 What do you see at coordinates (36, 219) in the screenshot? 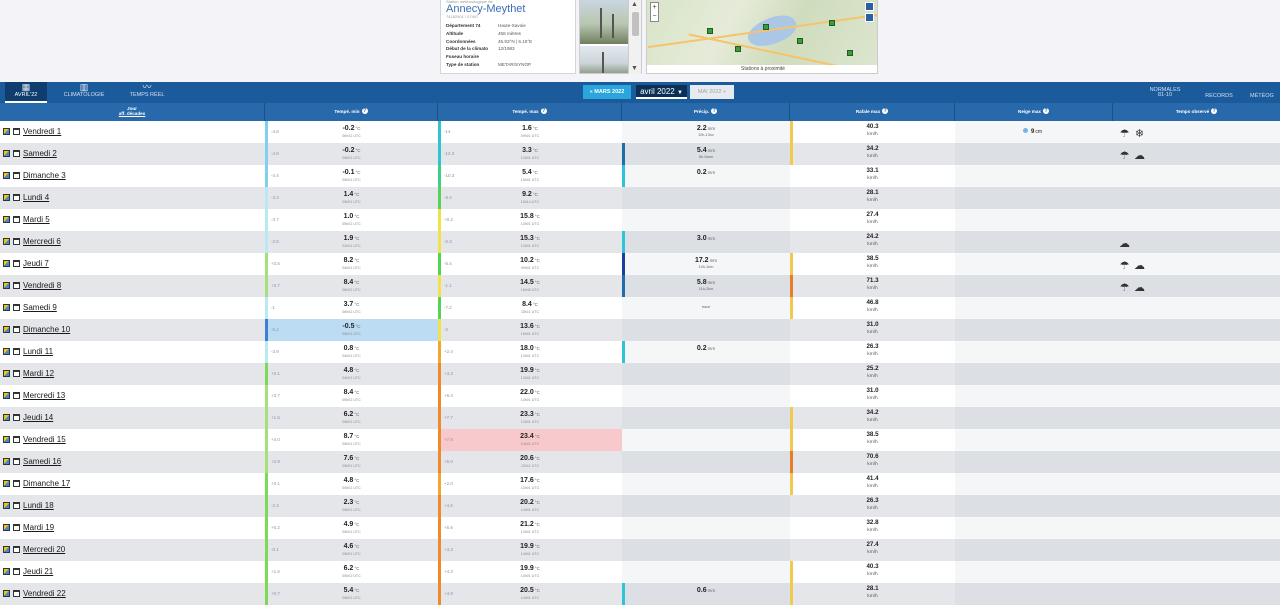
I see `day-link: Mardi 5` at bounding box center [36, 219].